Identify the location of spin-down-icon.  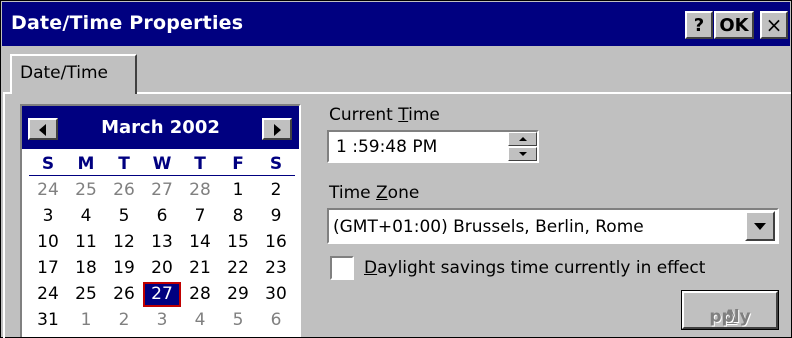
(523, 154).